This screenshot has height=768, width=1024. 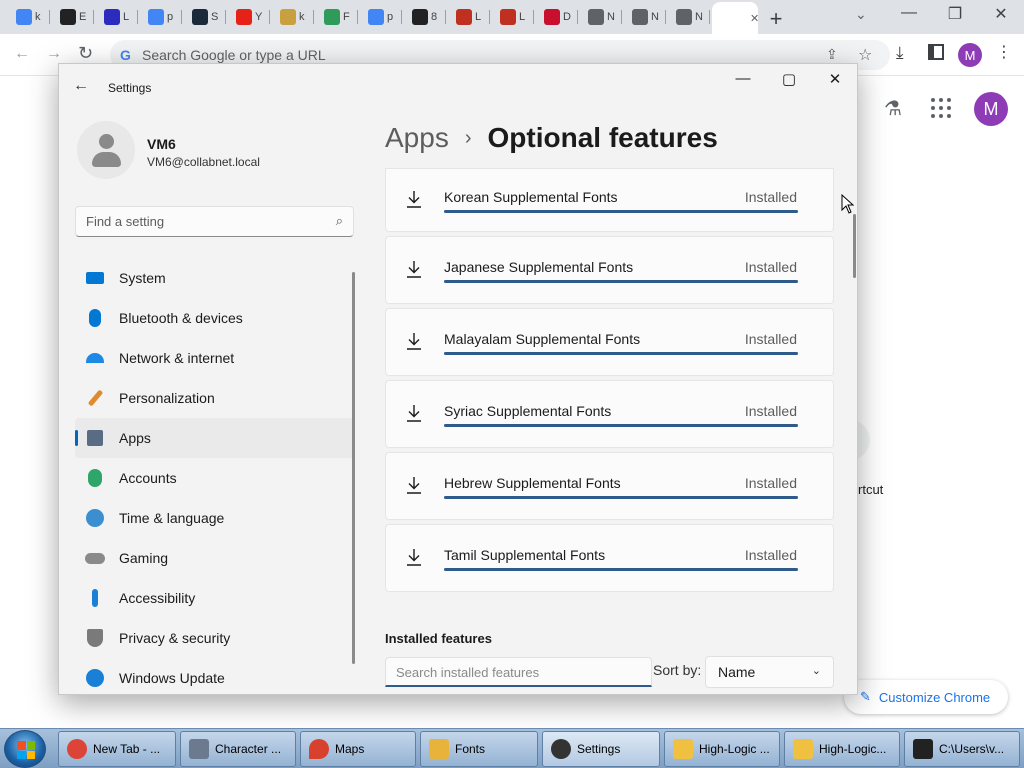 I want to click on progress-fill, so click(x=621, y=281).